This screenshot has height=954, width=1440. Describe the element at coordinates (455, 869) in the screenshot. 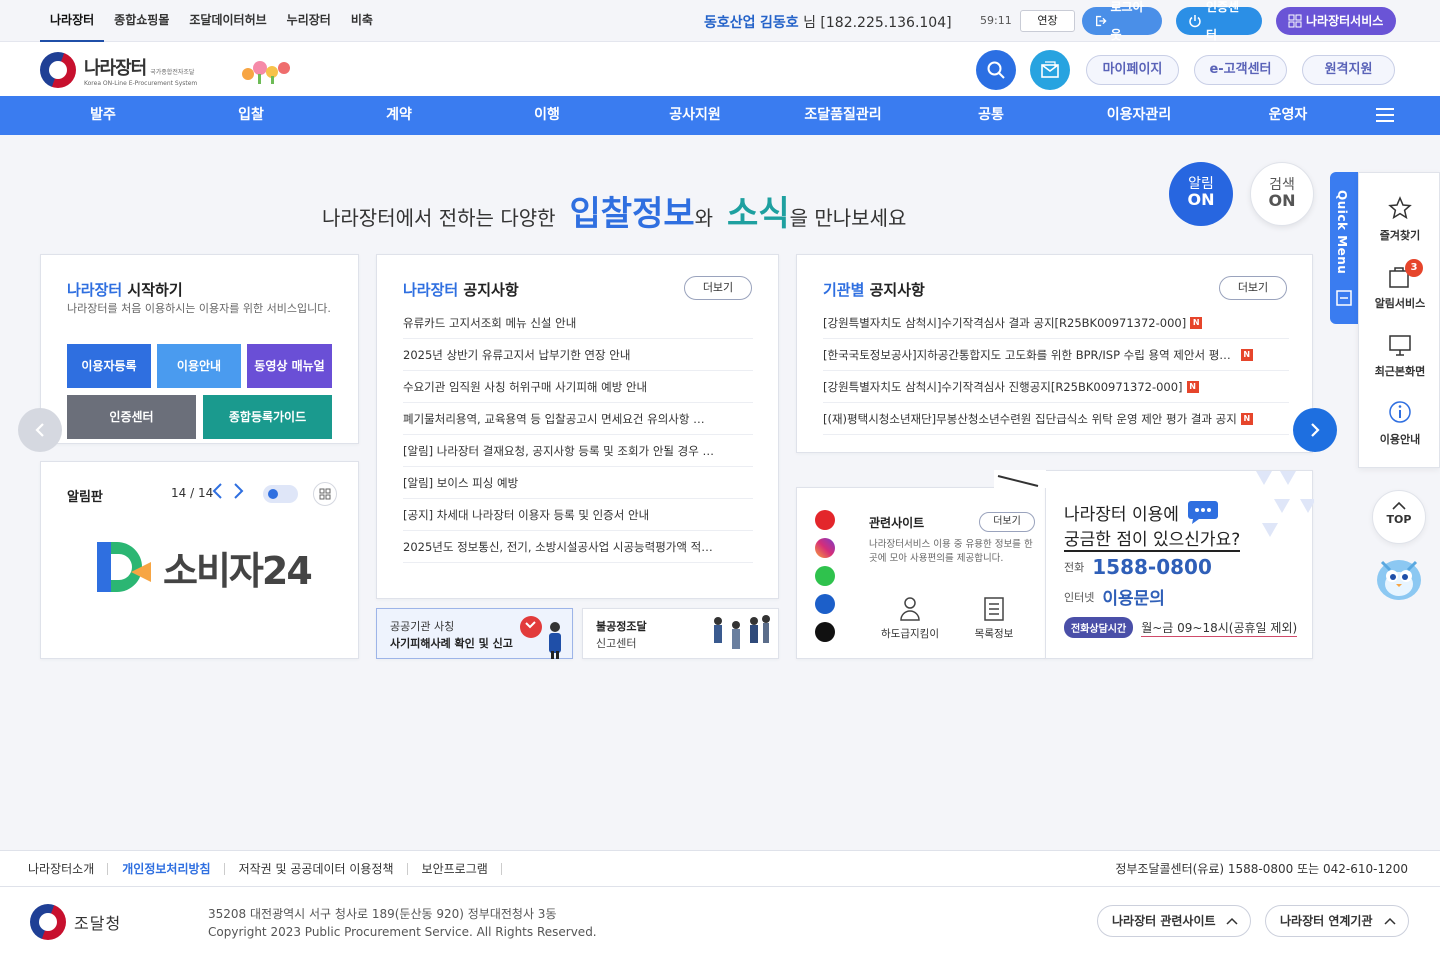

I see `footer-security-link: 보안프로그램` at that location.